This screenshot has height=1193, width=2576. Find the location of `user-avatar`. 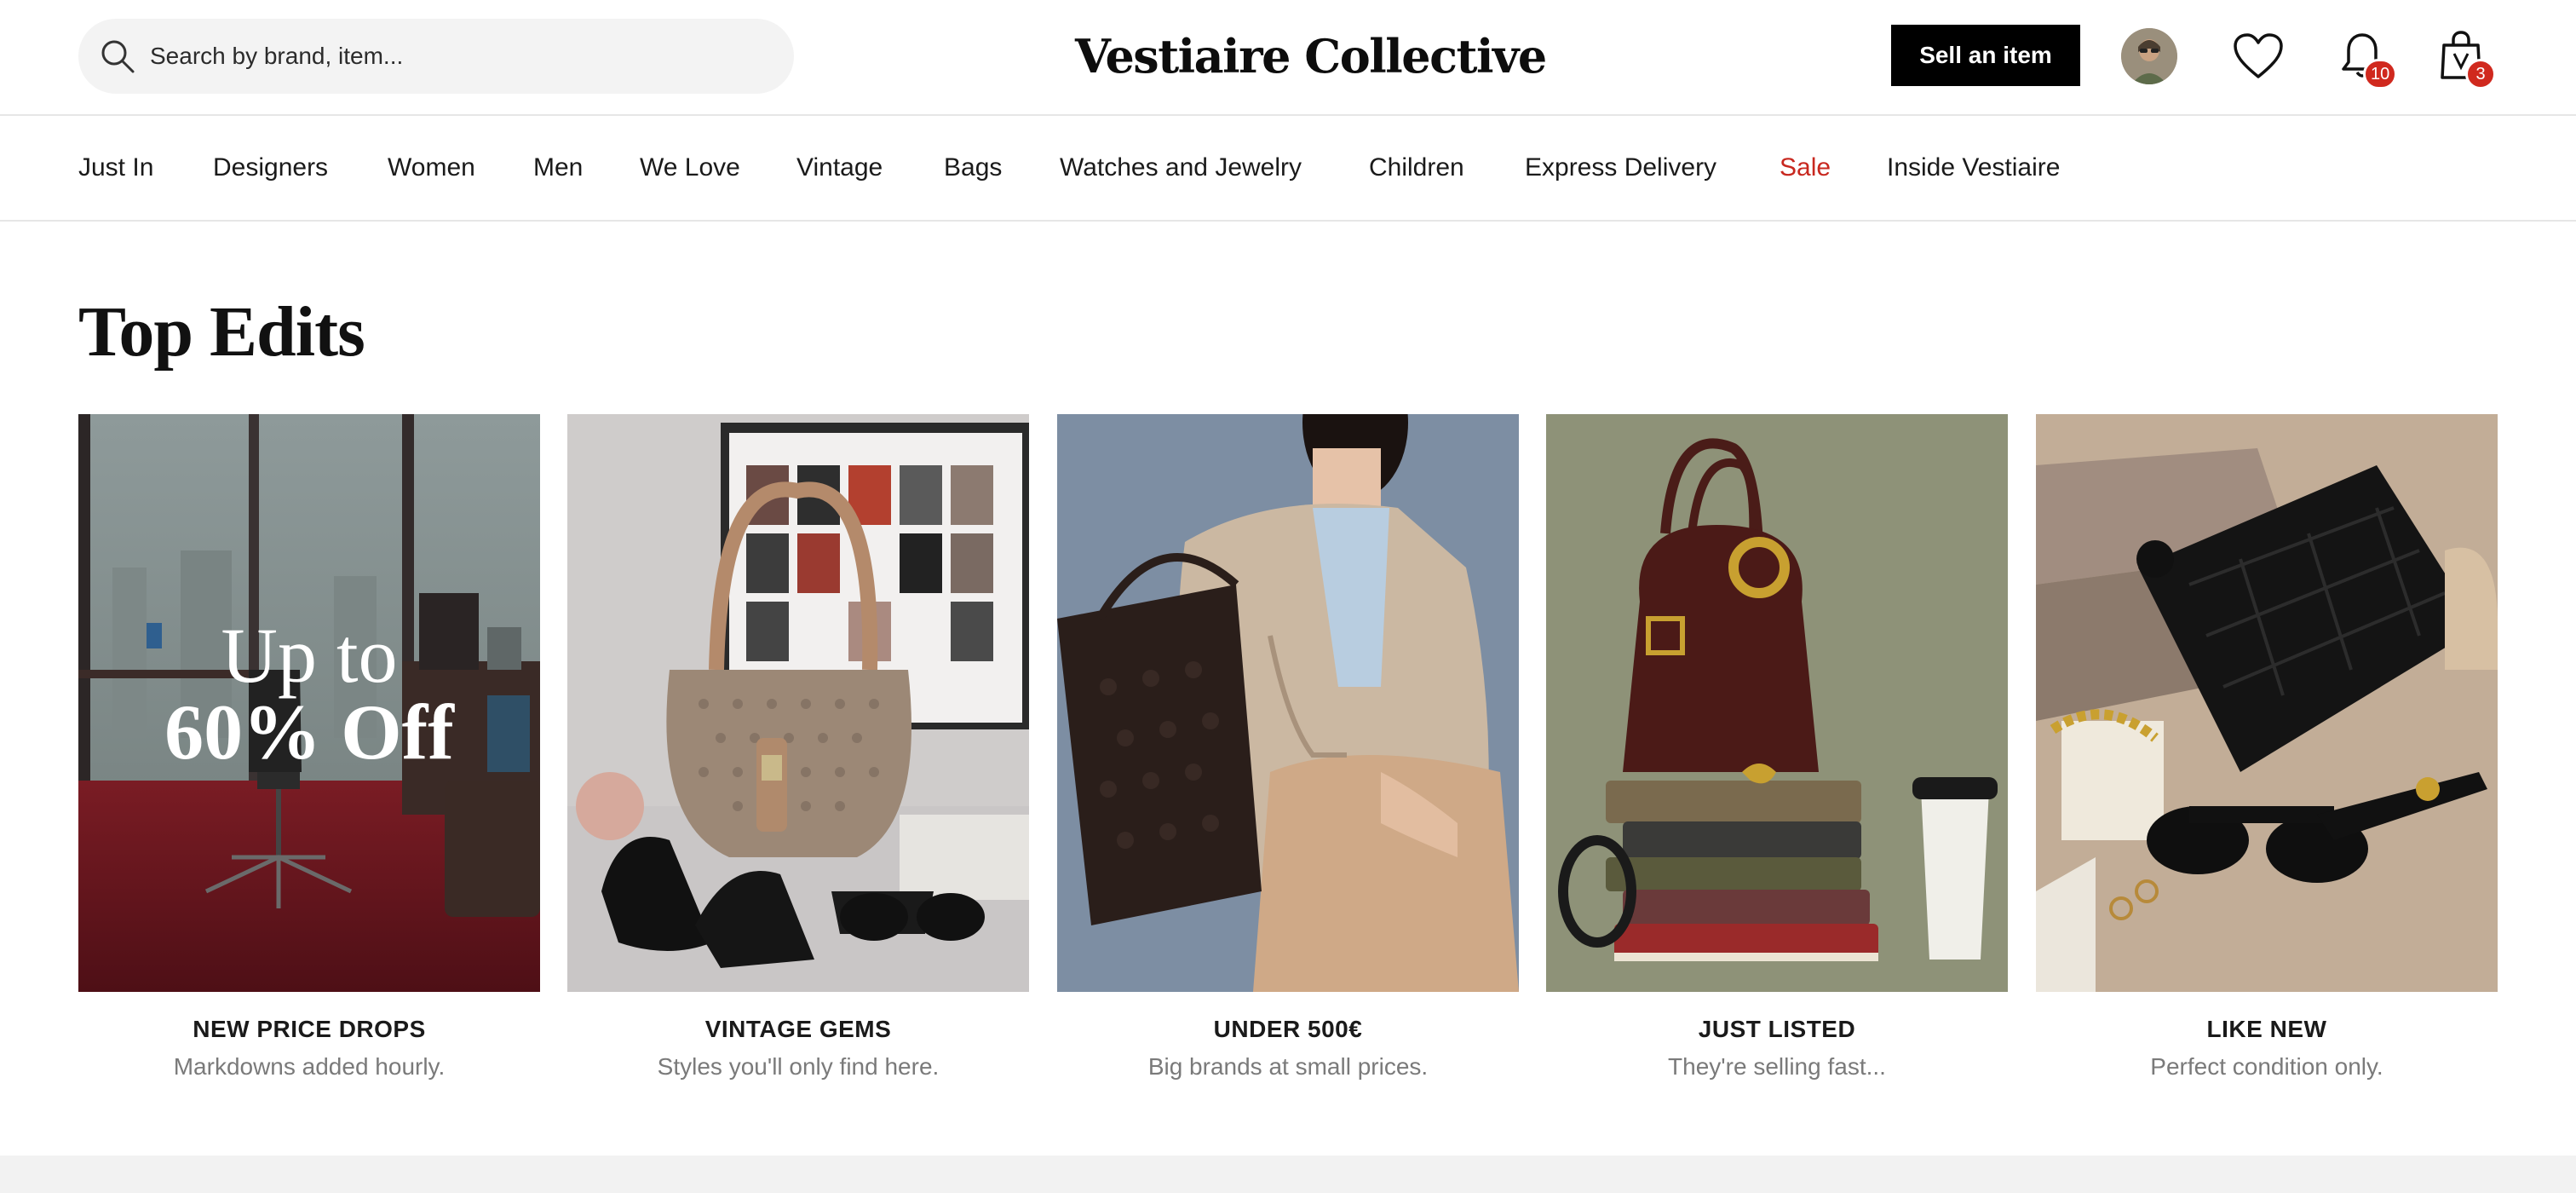

user-avatar is located at coordinates (2149, 56).